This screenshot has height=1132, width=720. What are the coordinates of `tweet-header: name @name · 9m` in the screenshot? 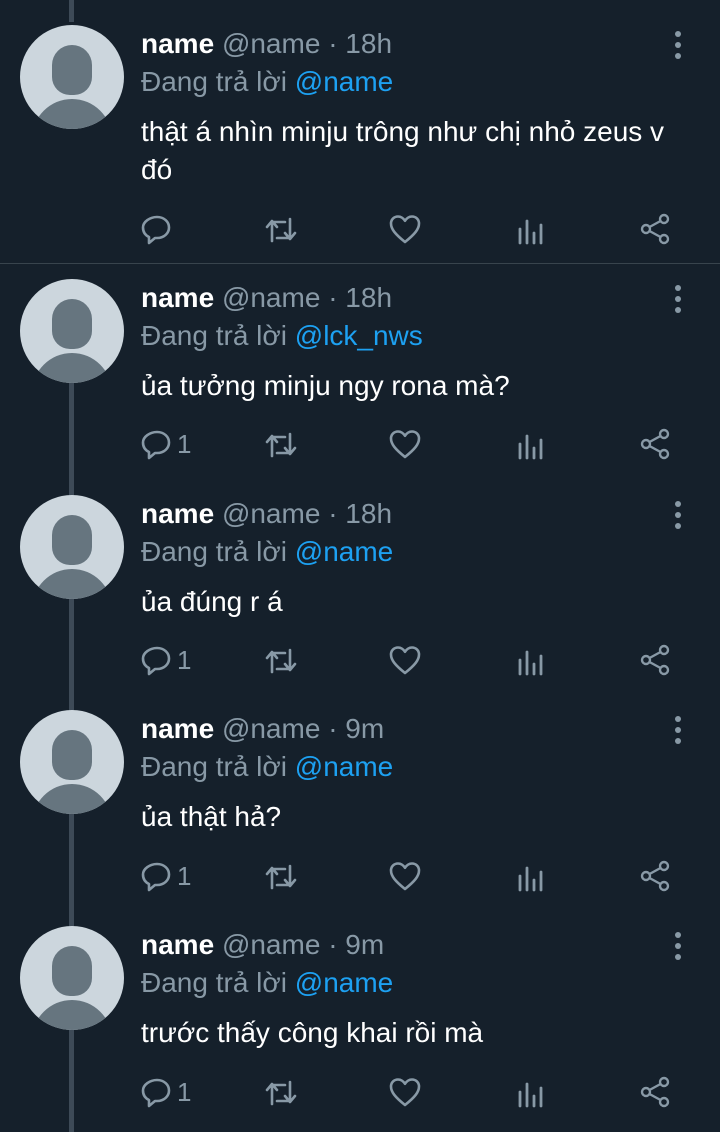 It's located at (262, 729).